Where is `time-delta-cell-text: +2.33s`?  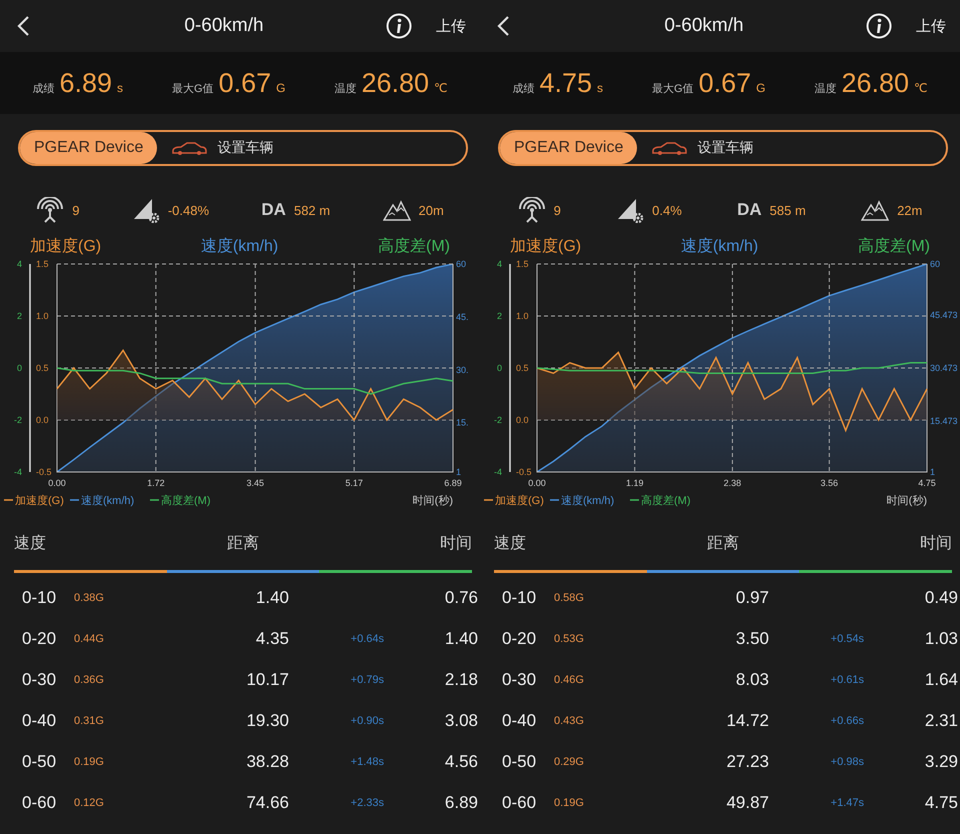
time-delta-cell-text: +2.33s is located at coordinates (367, 802).